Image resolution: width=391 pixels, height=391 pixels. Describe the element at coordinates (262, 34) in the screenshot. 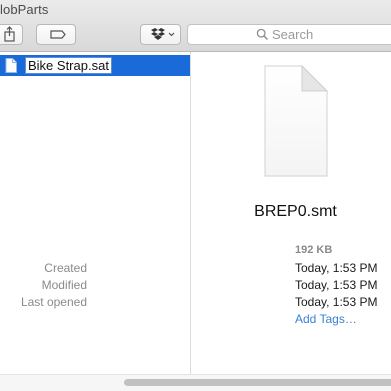

I see `search-icon` at that location.